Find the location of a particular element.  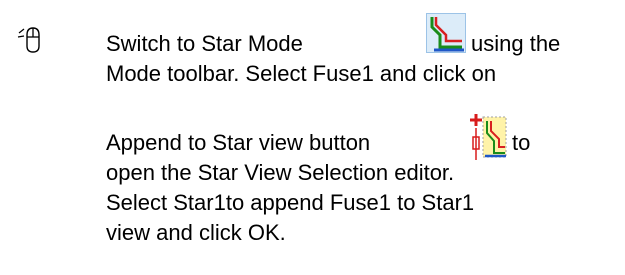

instruction-line-5: Select Star1to append Fuse1 to Star1 is located at coordinates (290, 202).